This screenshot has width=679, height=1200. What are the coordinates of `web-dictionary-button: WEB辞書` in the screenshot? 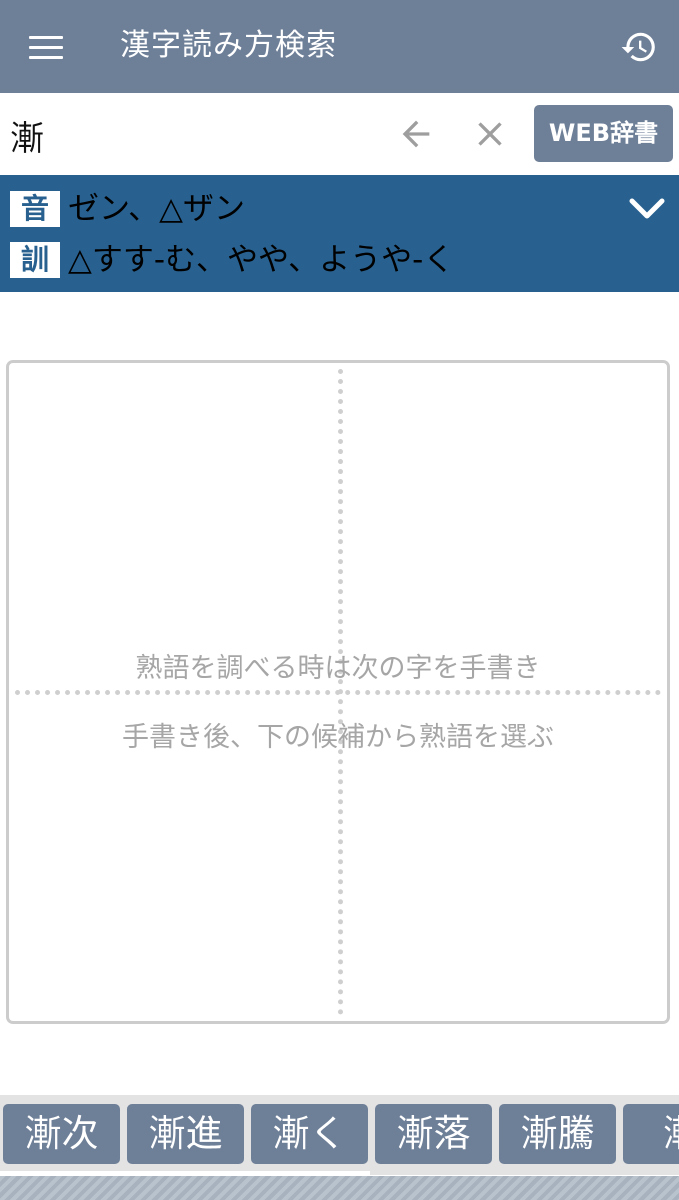 It's located at (603, 133).